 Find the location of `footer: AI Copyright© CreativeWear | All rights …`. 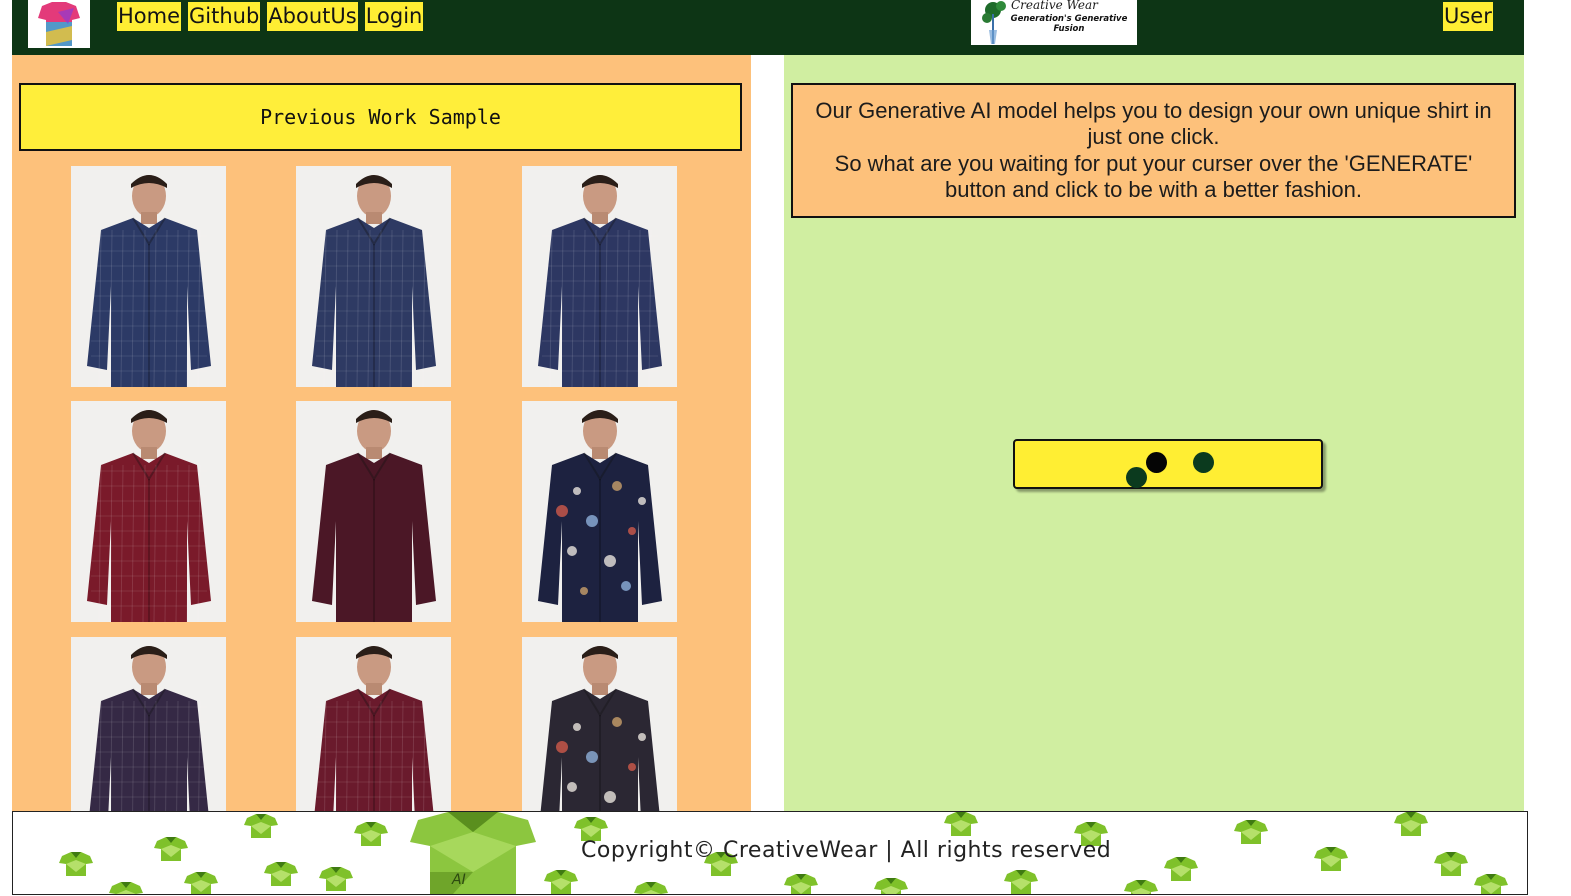

footer: AI Copyright© CreativeWear | All rights … is located at coordinates (770, 853).